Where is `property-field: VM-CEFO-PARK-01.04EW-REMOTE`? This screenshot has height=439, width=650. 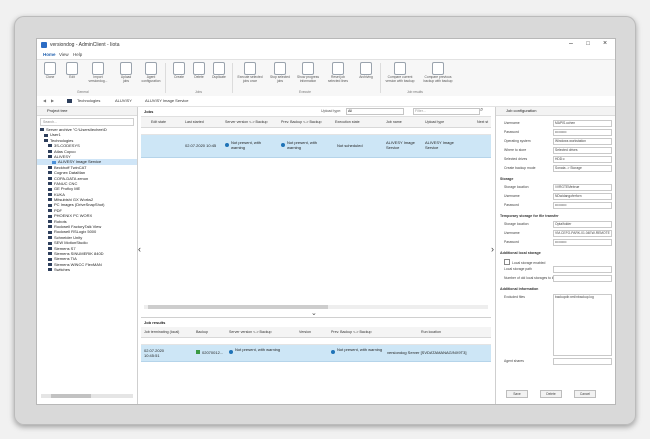
property-field: VM-CEFO-PARK-01.04EW-REMOTE is located at coordinates (582, 233).